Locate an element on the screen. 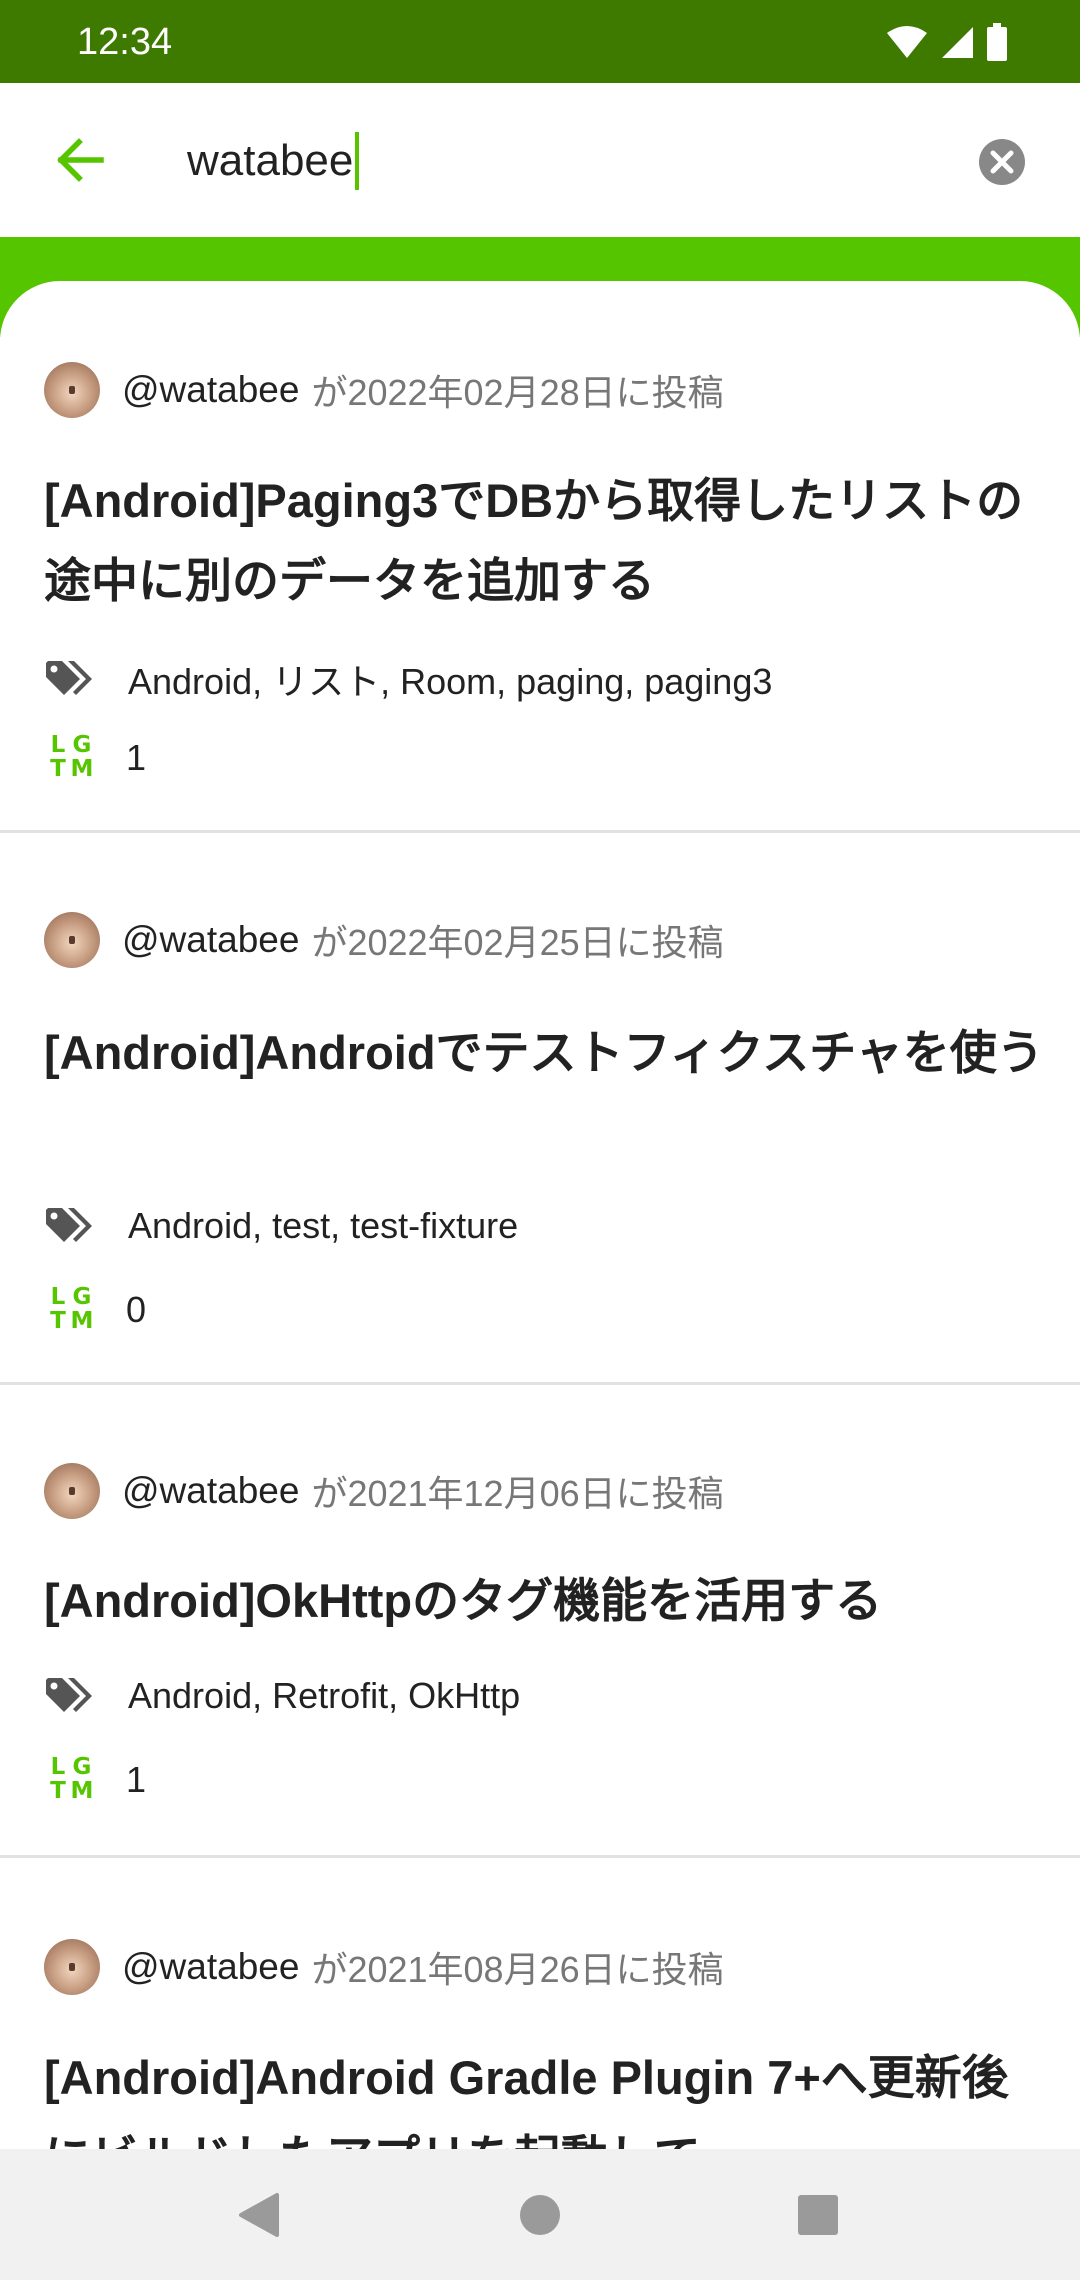 This screenshot has width=1080, height=2280. status-bar: 12:34 is located at coordinates (540, 41).